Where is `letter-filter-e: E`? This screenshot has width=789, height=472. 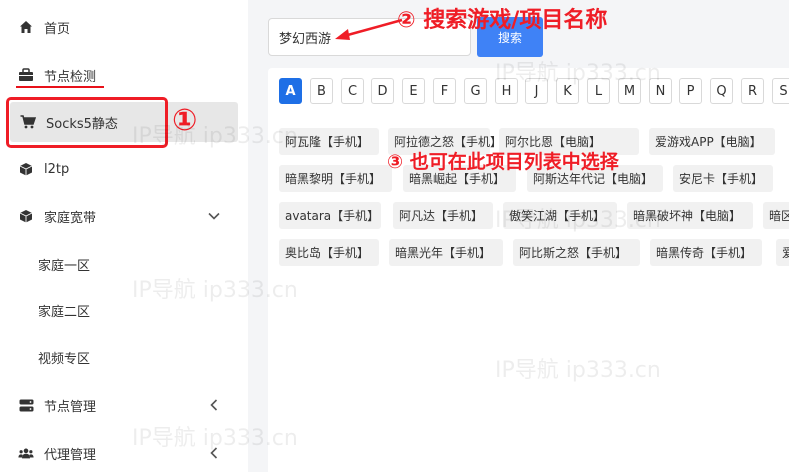 letter-filter-e: E is located at coordinates (413, 91).